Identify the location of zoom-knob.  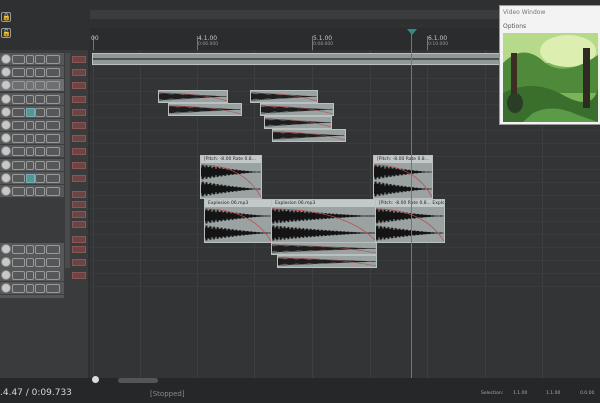
(95, 379).